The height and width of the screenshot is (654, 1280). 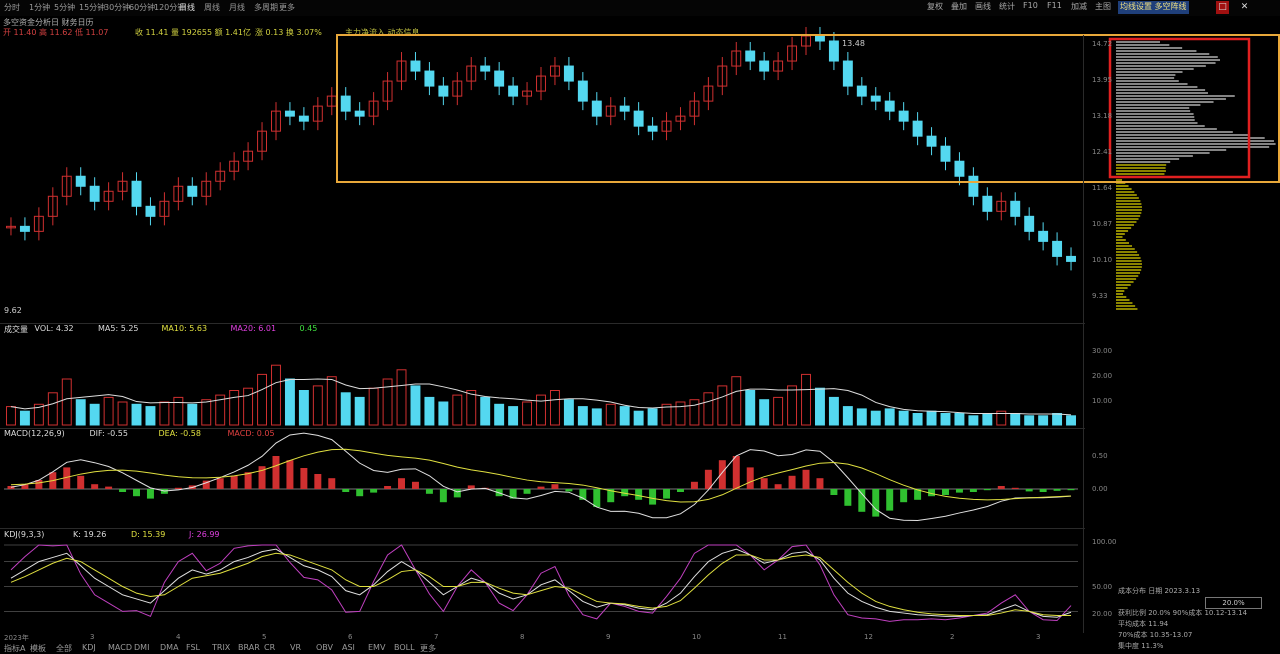 What do you see at coordinates (1102, 80) in the screenshot?
I see `price-tick: 13.95` at bounding box center [1102, 80].